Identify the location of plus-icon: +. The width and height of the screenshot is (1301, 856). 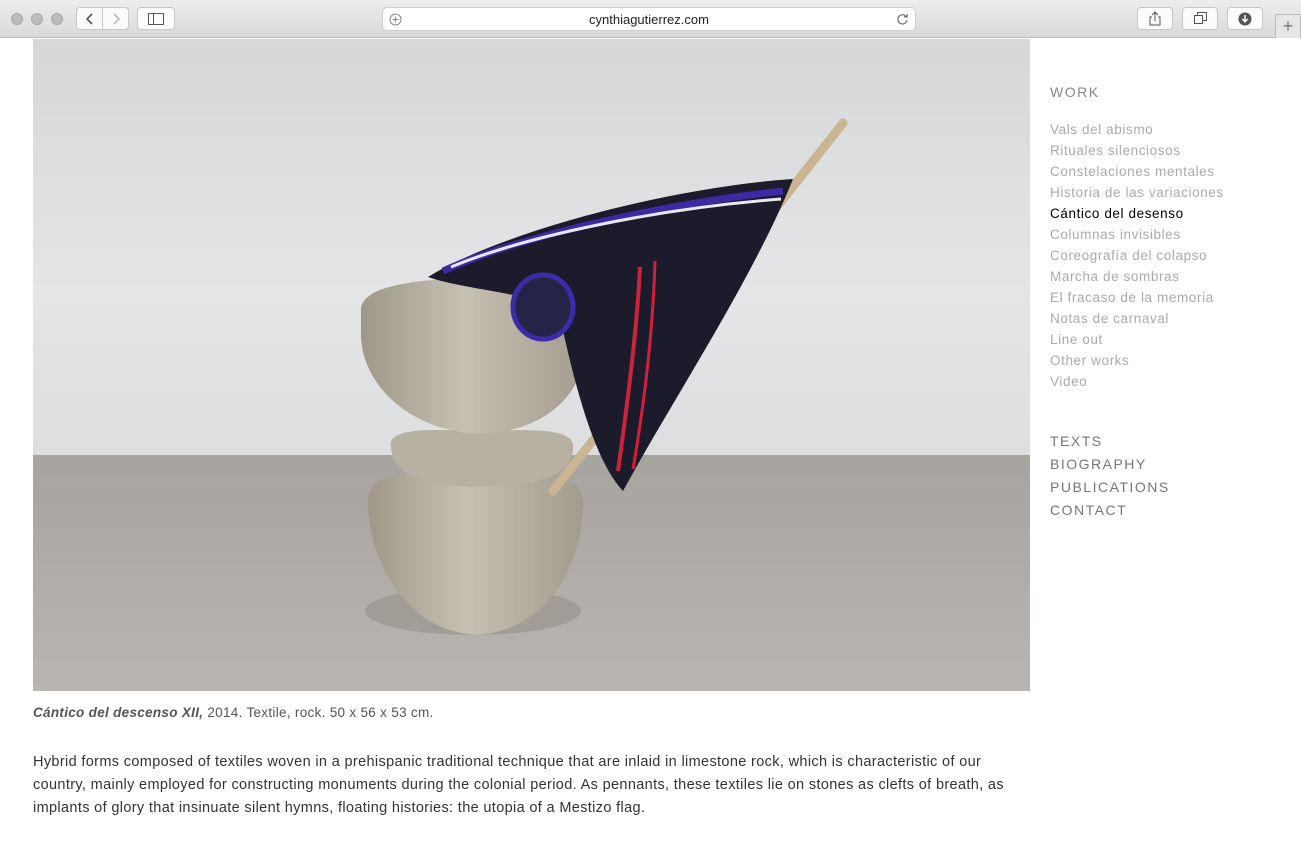
(1288, 26).